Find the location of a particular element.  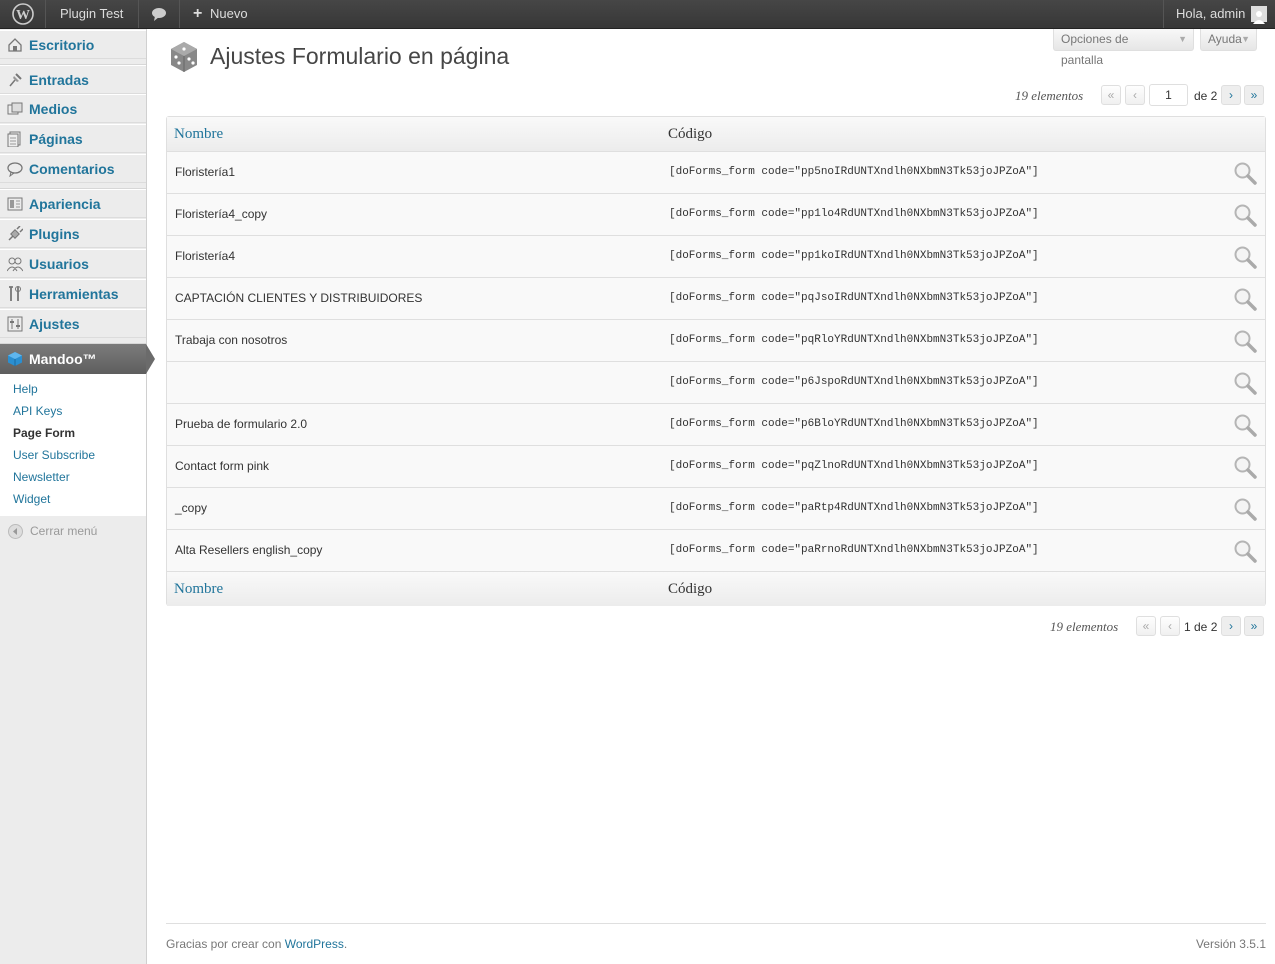

menu-item-herramientas: Herramientas is located at coordinates (73, 293).